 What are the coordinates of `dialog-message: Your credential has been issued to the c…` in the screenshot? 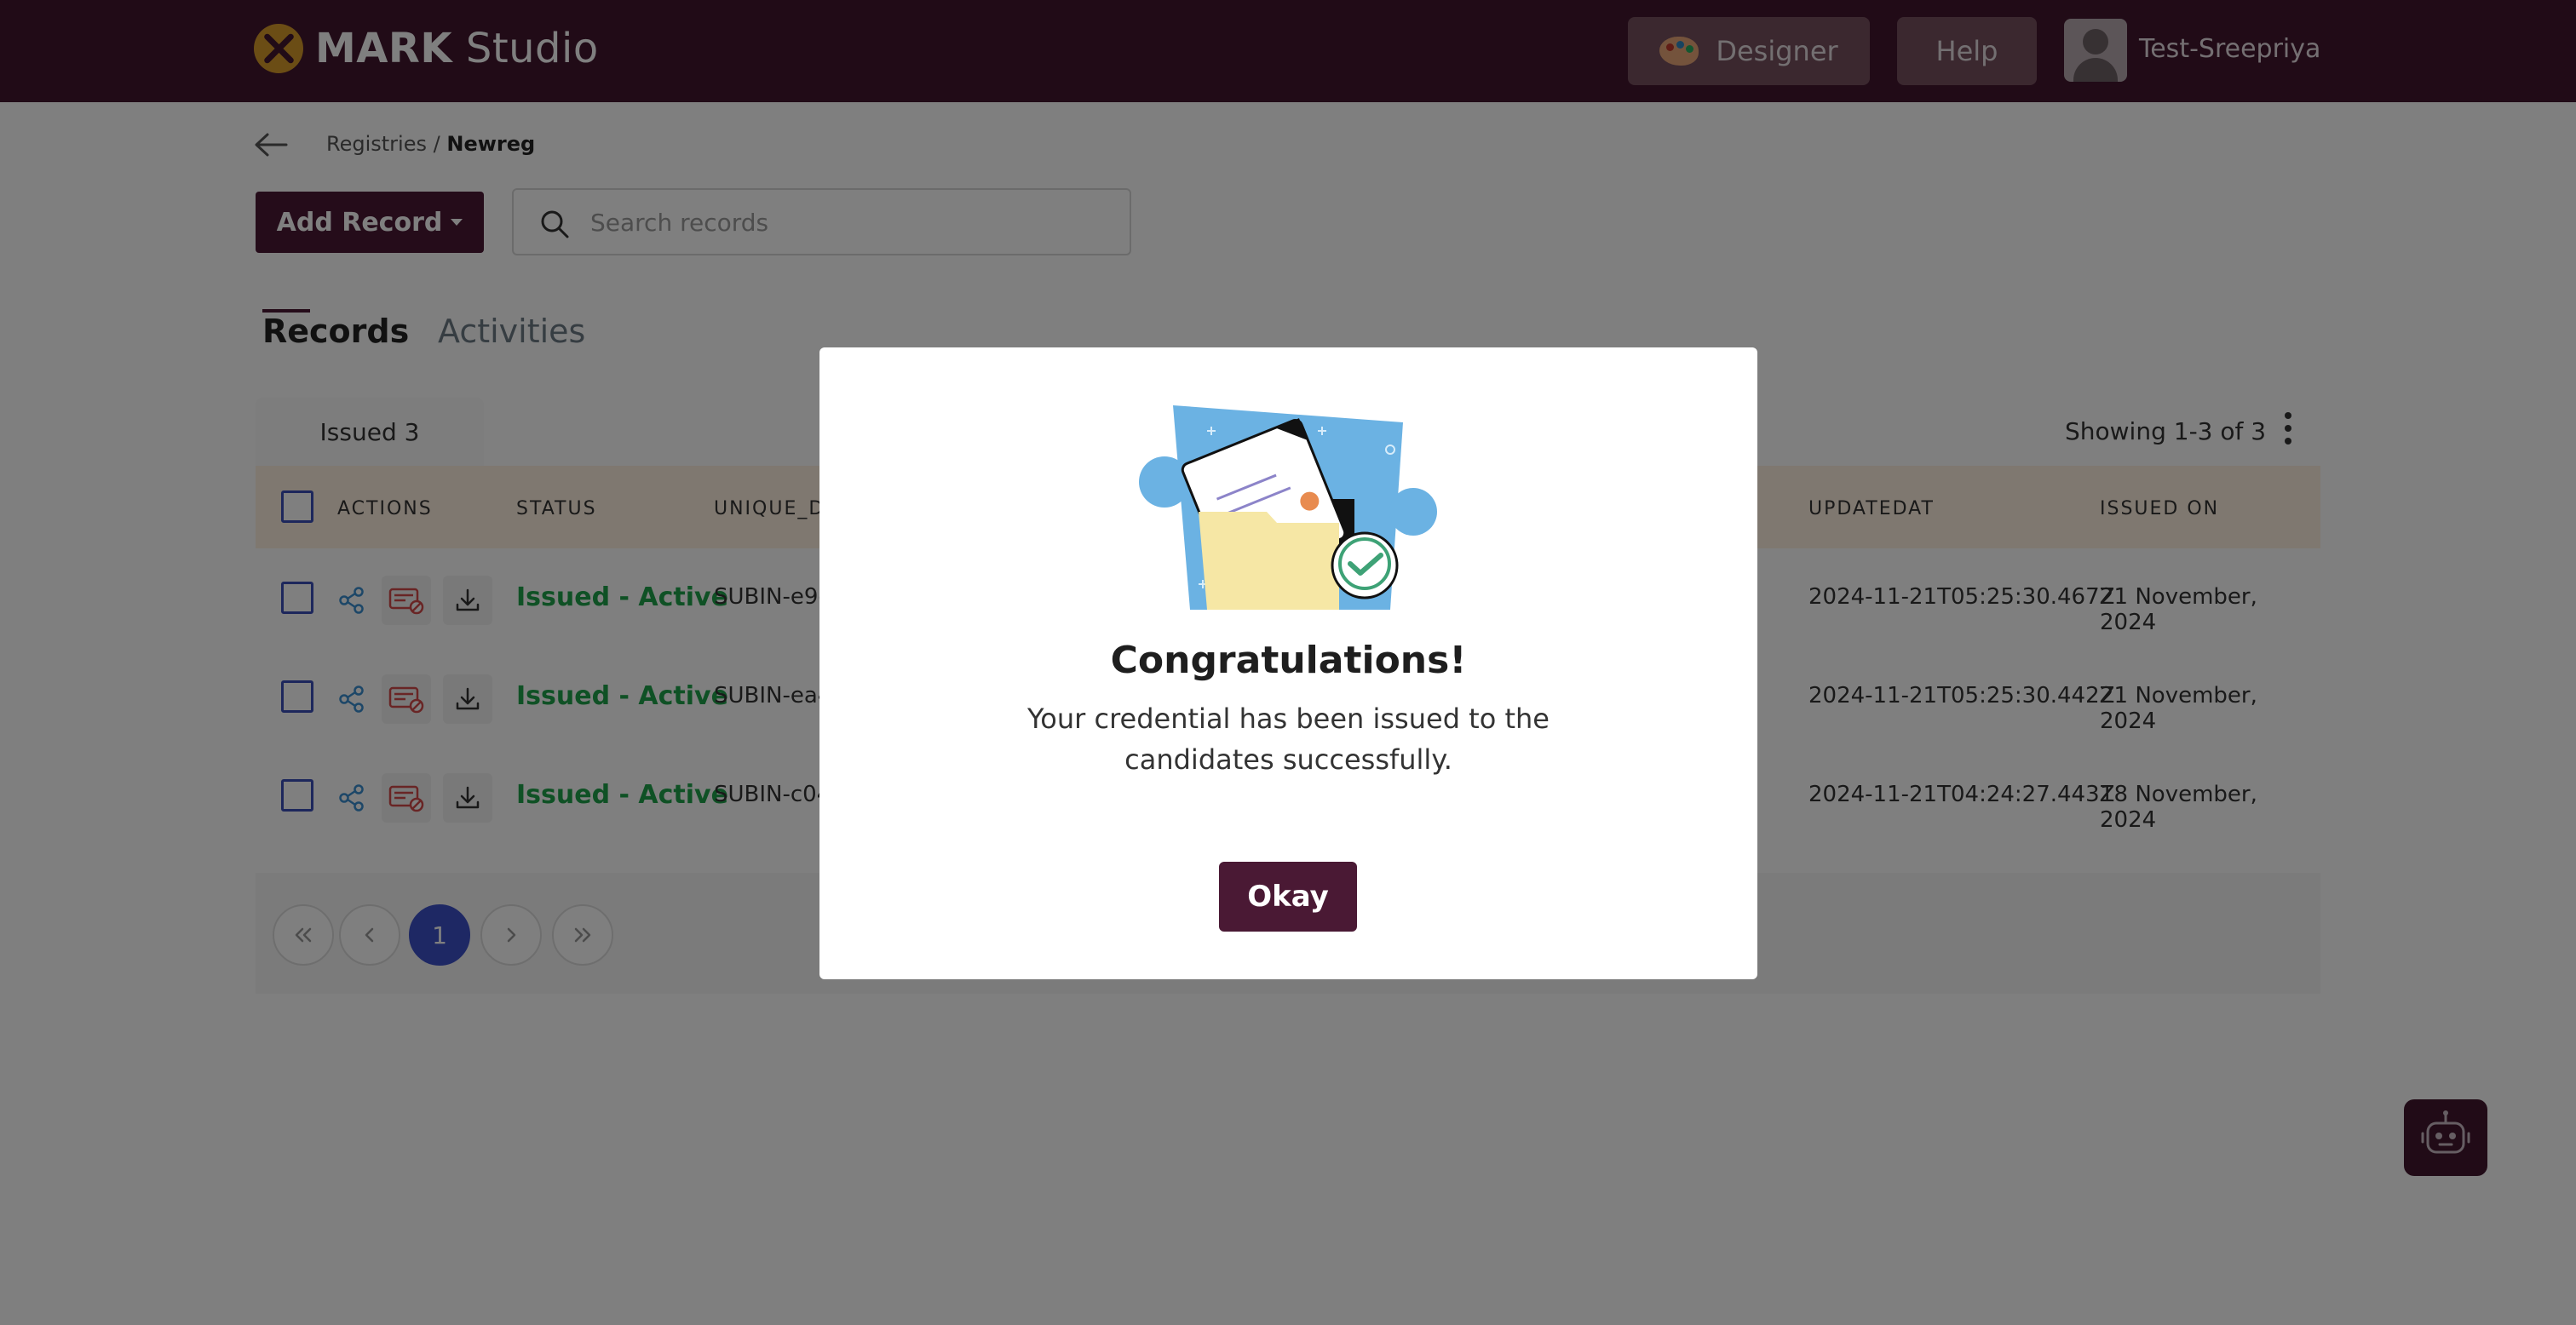 It's located at (1288, 739).